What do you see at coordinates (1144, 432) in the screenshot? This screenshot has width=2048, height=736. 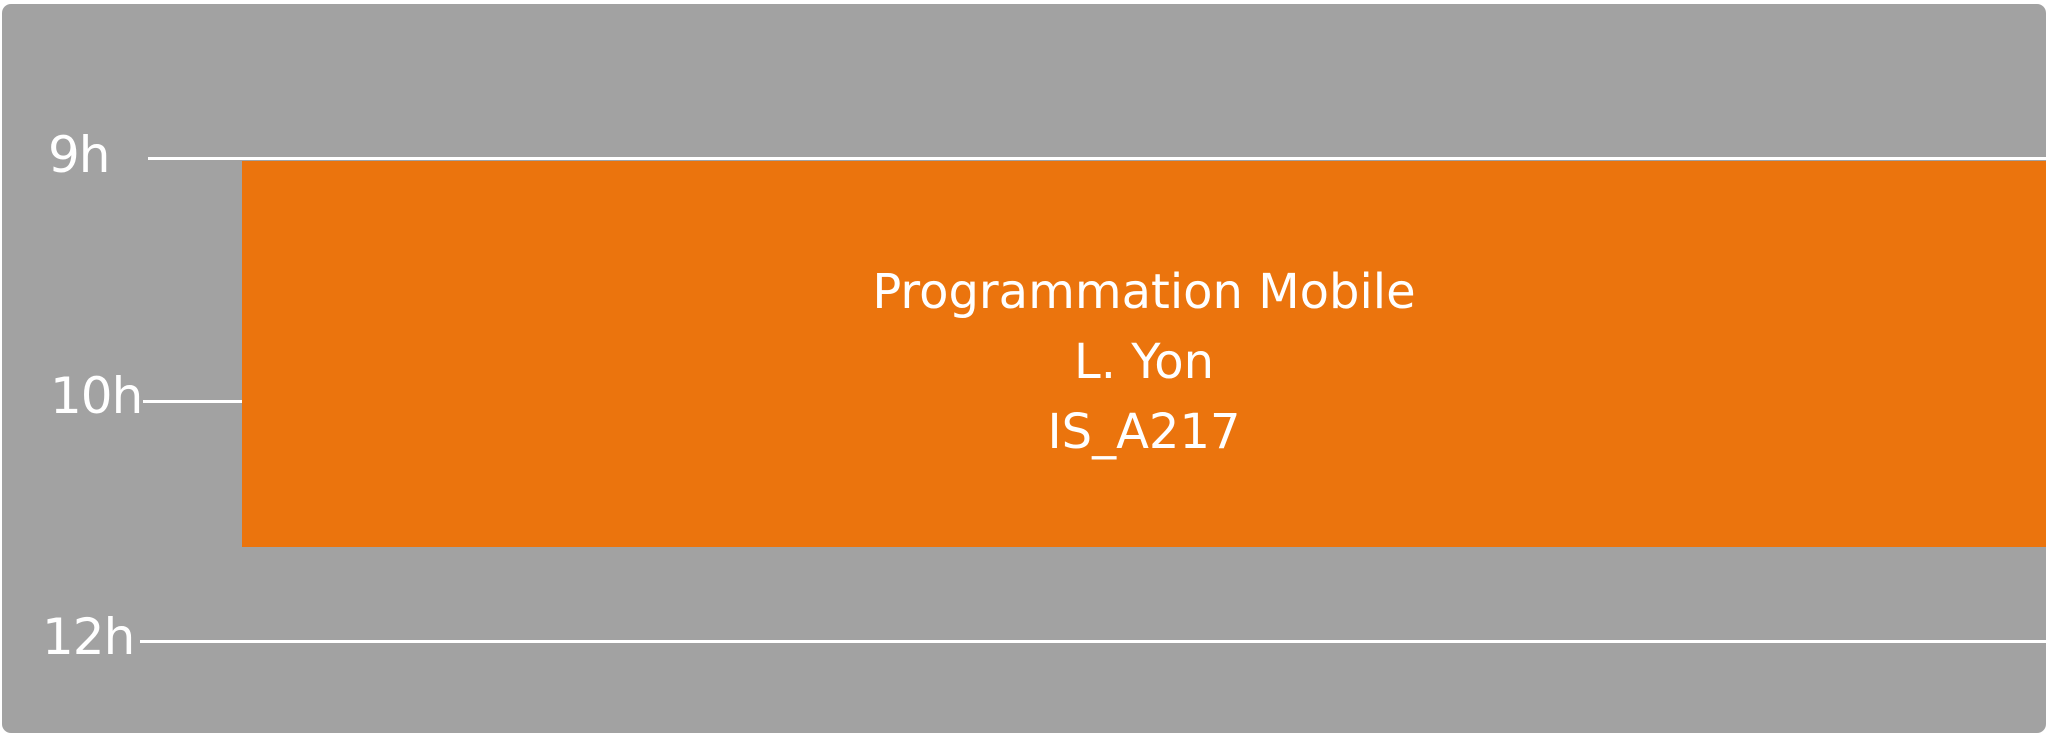 I see `event-room: IS_A217` at bounding box center [1144, 432].